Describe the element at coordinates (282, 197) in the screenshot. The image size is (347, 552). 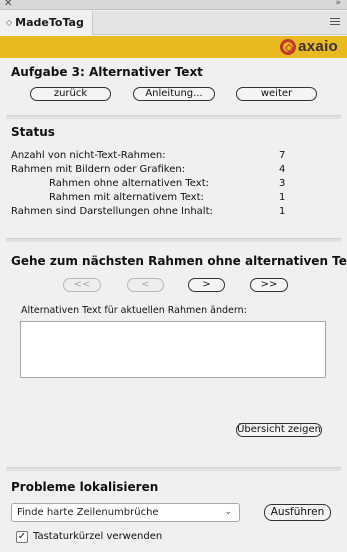
I see `status-value-with-alt: 1` at that location.